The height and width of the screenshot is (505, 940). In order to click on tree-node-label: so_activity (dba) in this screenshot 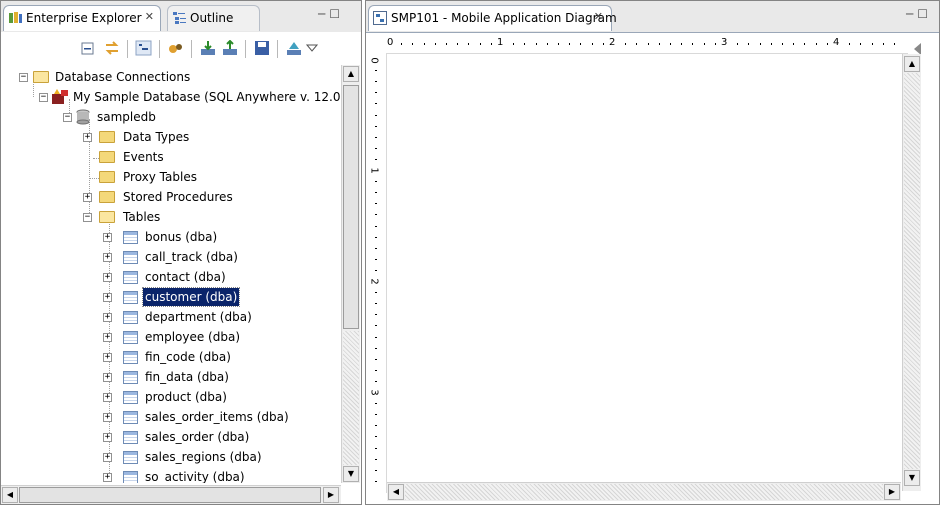, I will do `click(195, 476)`.